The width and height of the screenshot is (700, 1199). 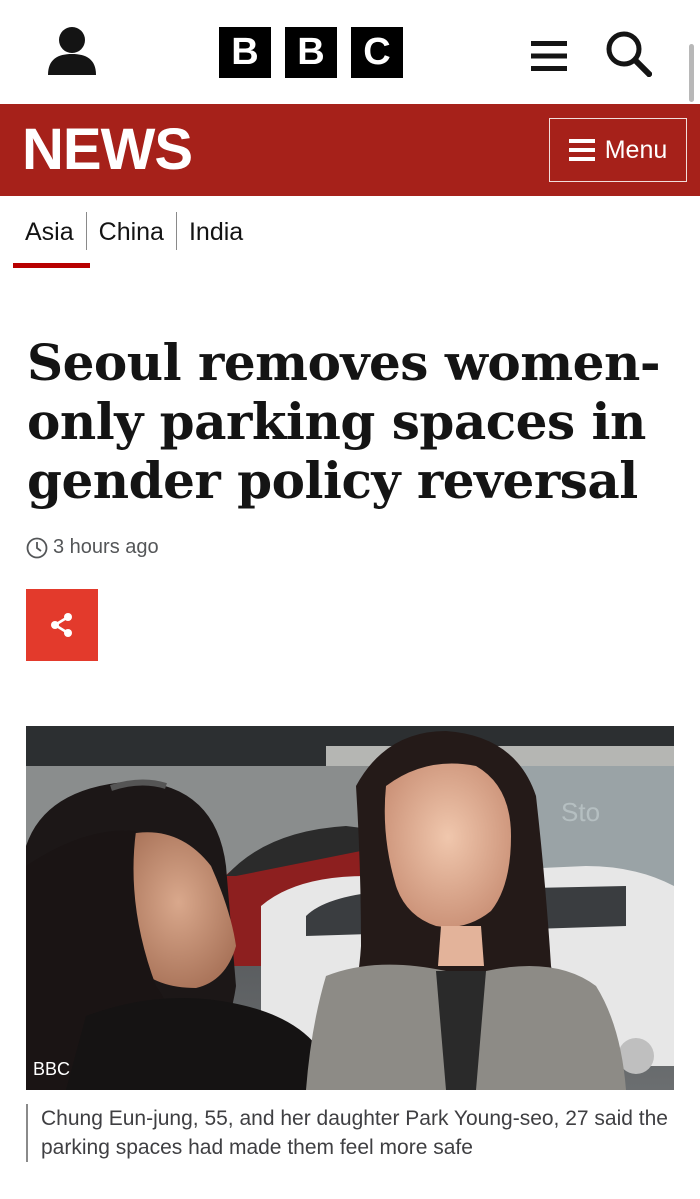 I want to click on scrollbar, so click(x=691, y=73).